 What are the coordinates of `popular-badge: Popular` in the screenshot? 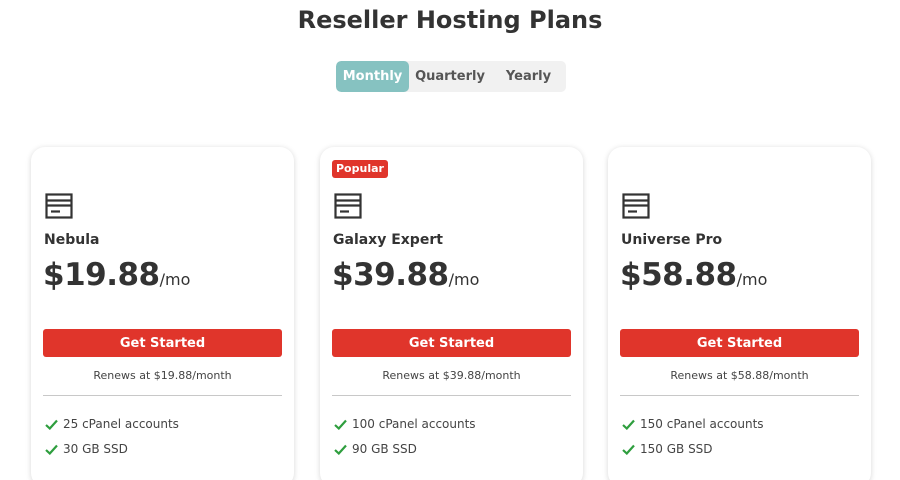 It's located at (360, 169).